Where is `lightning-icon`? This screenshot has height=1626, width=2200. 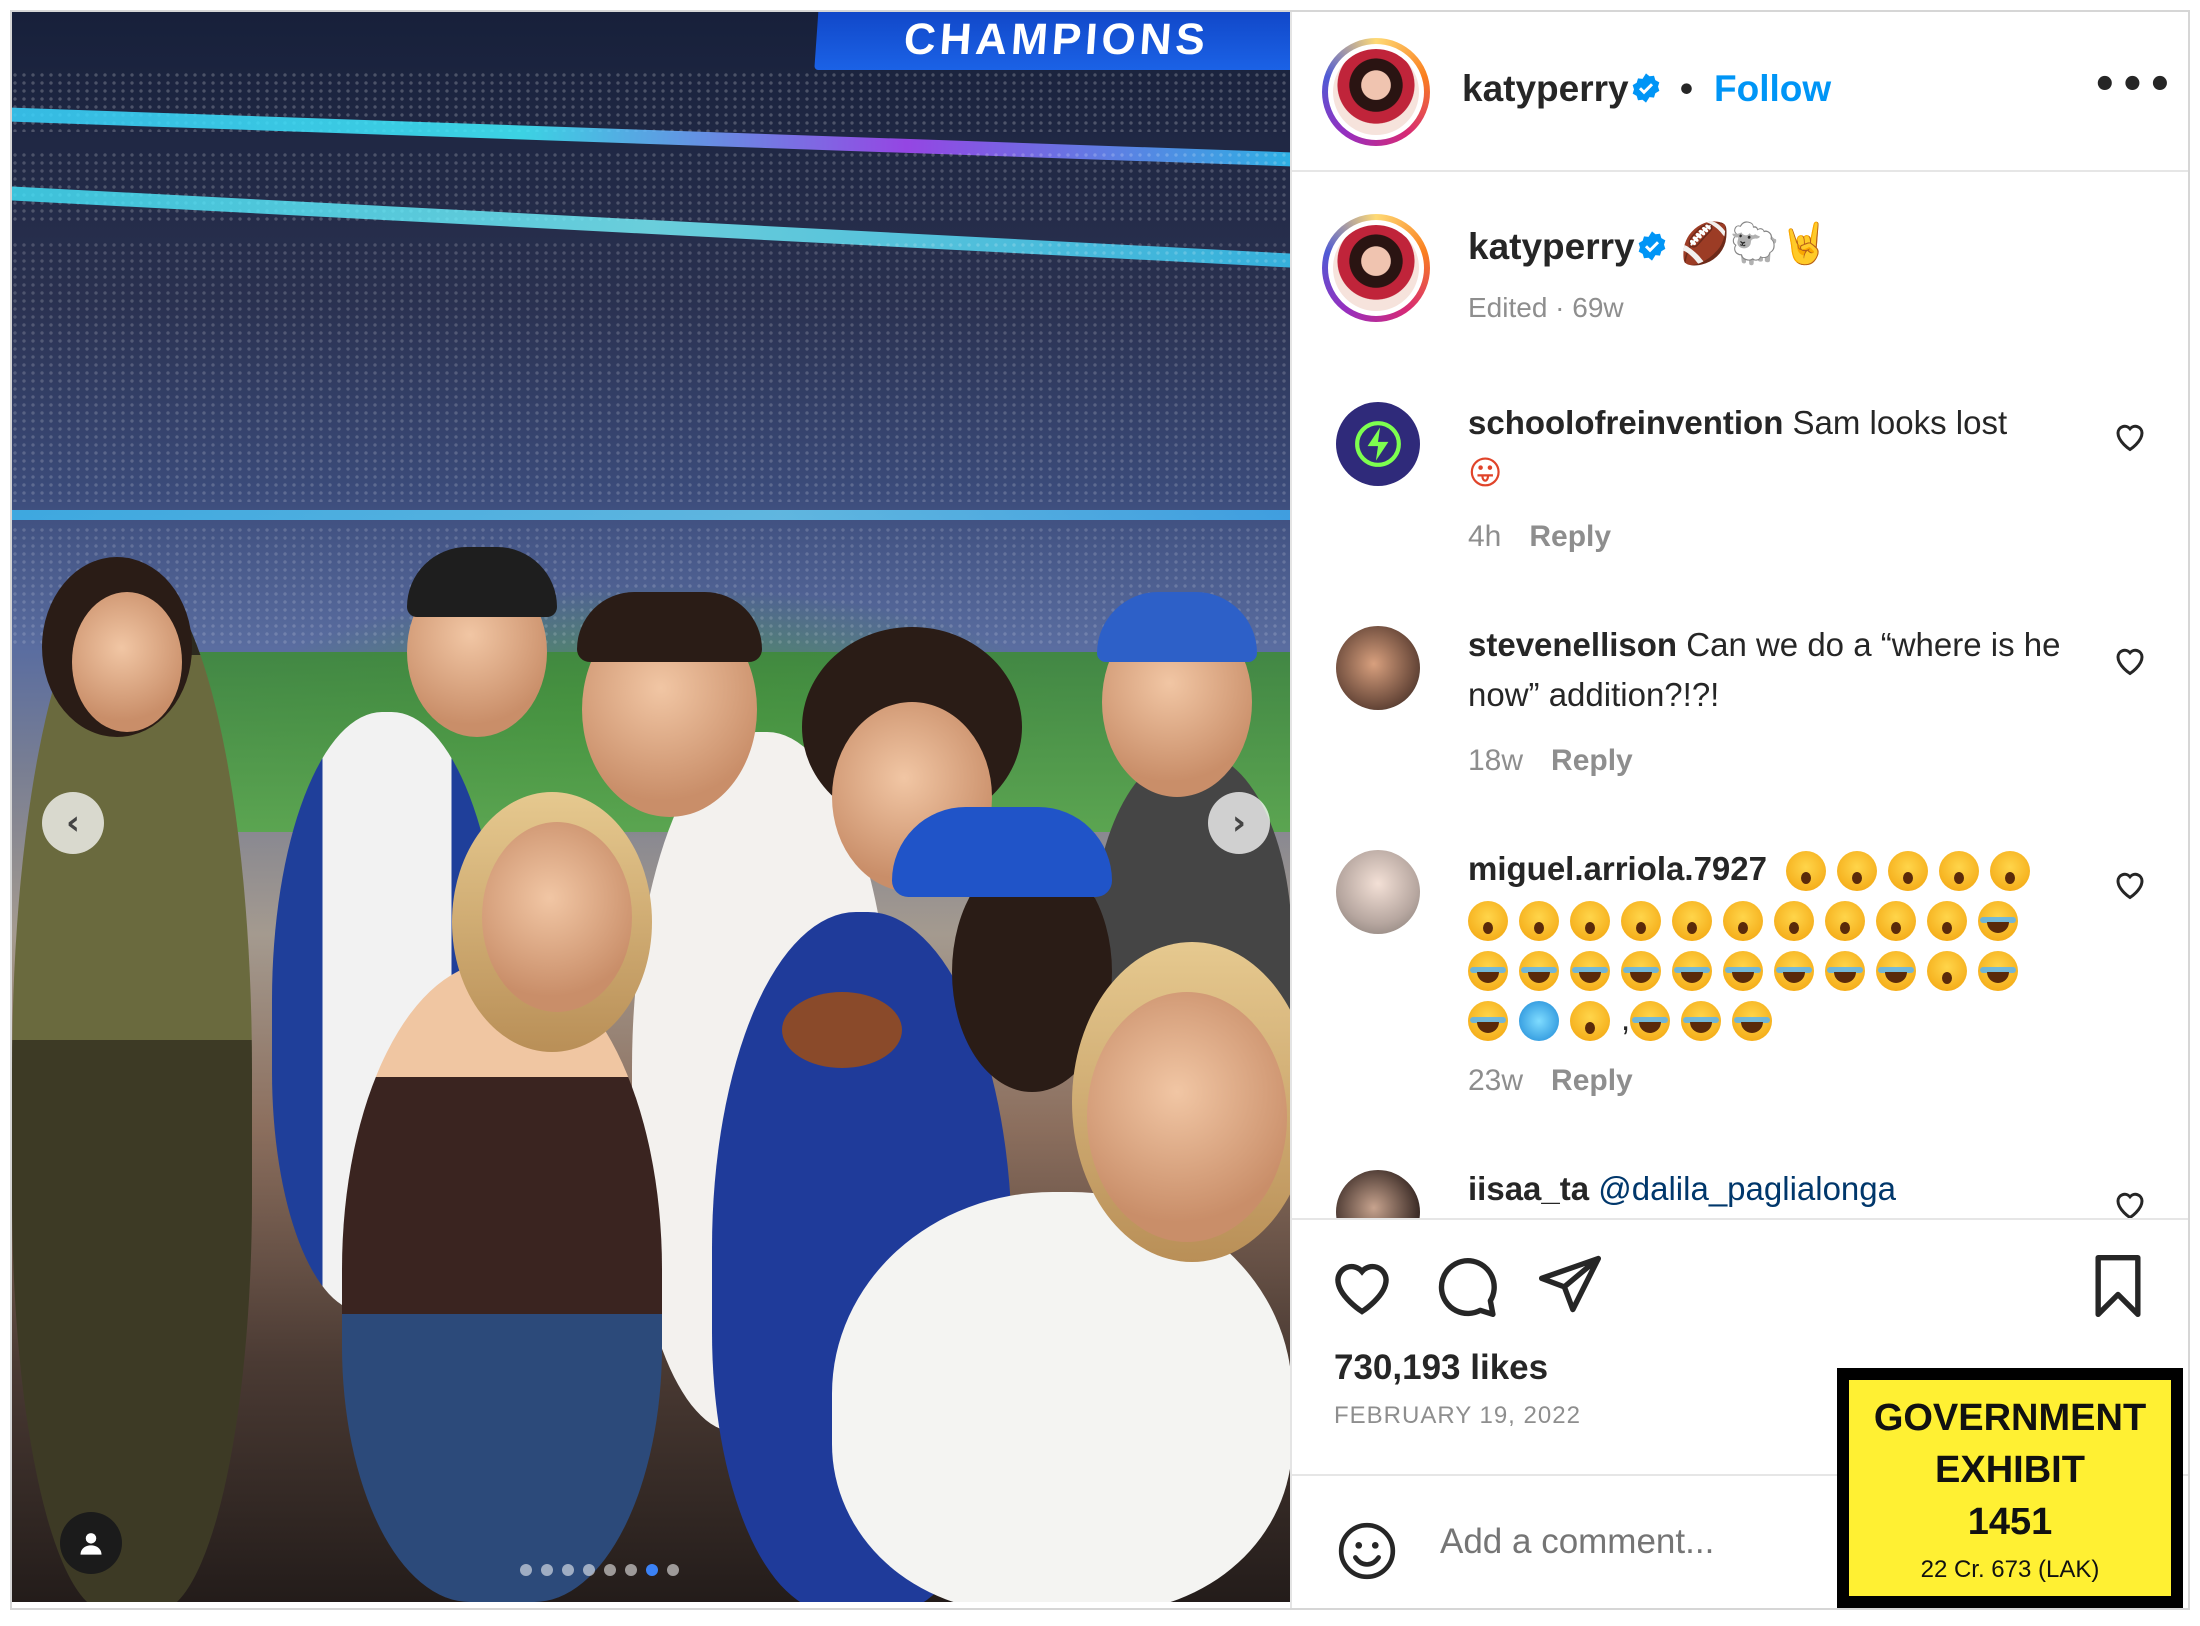 lightning-icon is located at coordinates (1378, 444).